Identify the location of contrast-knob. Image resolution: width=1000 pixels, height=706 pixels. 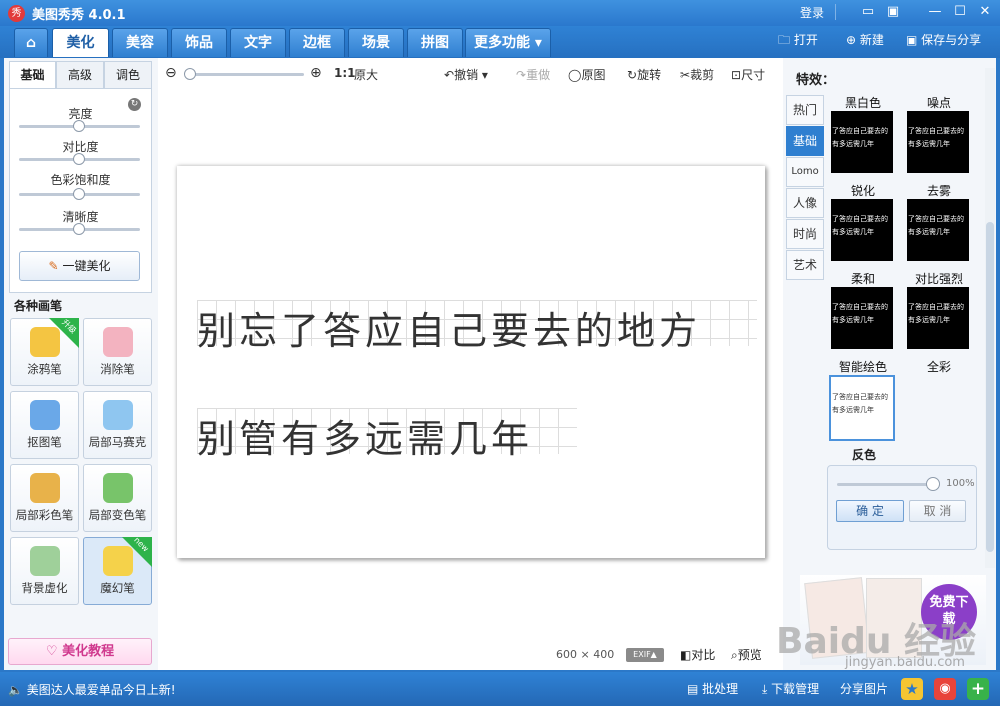
(79, 159).